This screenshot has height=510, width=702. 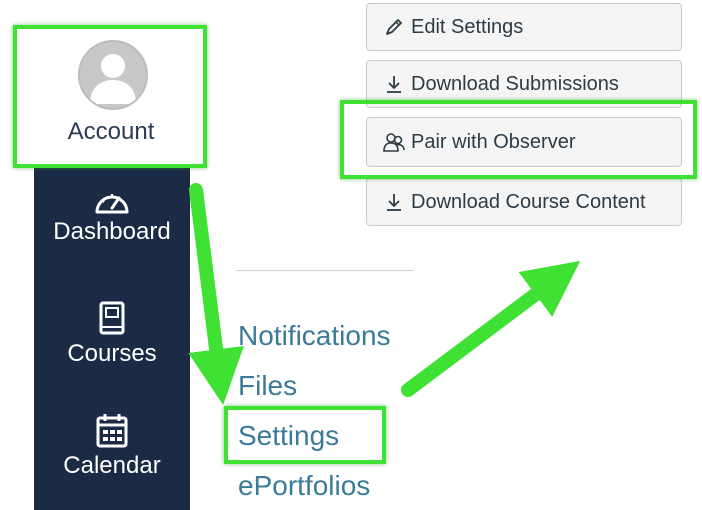 What do you see at coordinates (491, 328) in the screenshot?
I see `arrow-settings-to-pair` at bounding box center [491, 328].